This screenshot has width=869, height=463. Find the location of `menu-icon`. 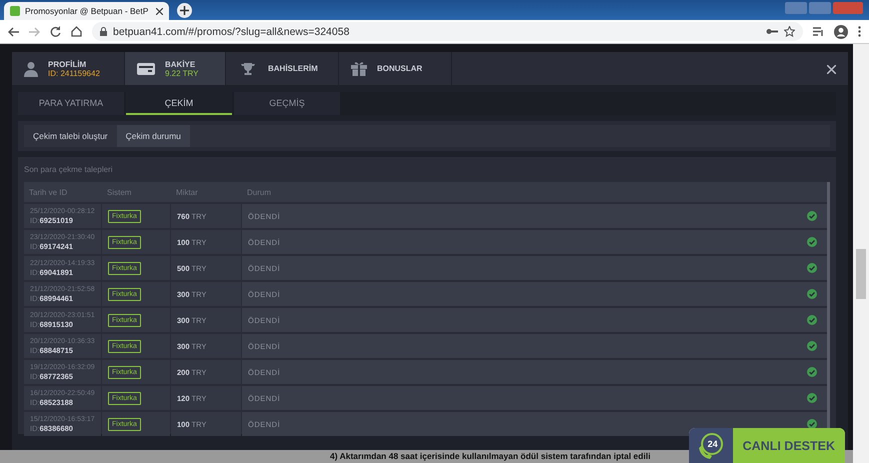

menu-icon is located at coordinates (859, 31).